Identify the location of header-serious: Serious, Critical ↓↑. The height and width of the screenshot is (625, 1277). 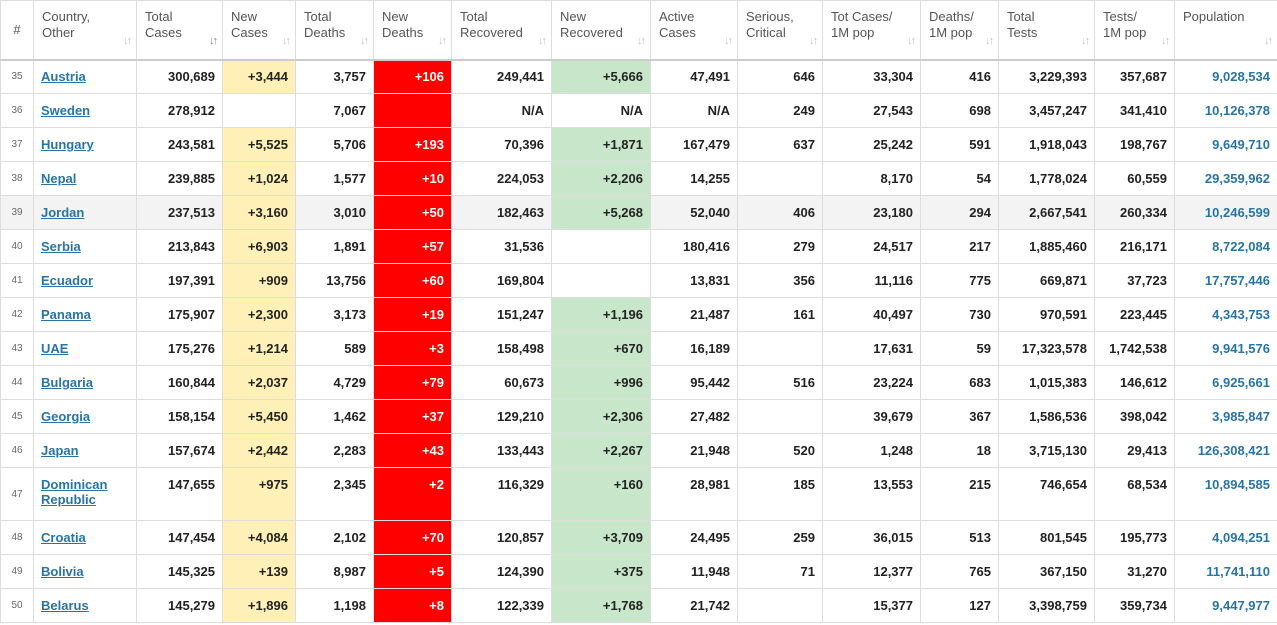
(780, 30).